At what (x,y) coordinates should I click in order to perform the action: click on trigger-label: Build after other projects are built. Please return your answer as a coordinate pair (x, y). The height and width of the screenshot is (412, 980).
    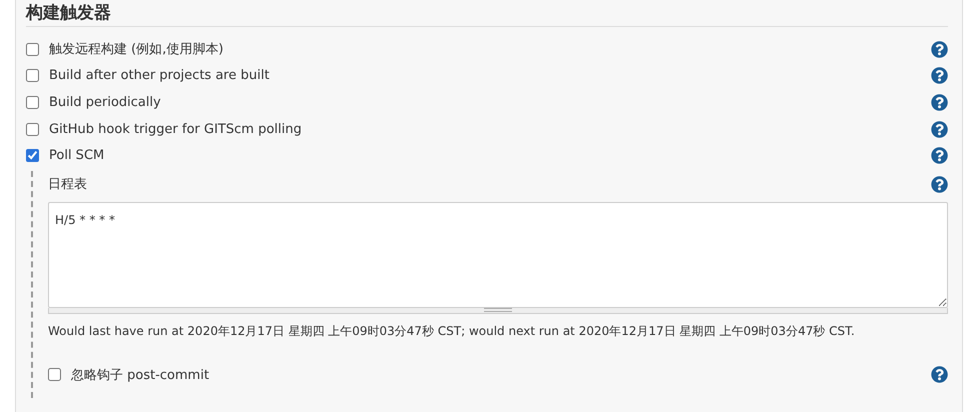
    Looking at the image, I should click on (159, 76).